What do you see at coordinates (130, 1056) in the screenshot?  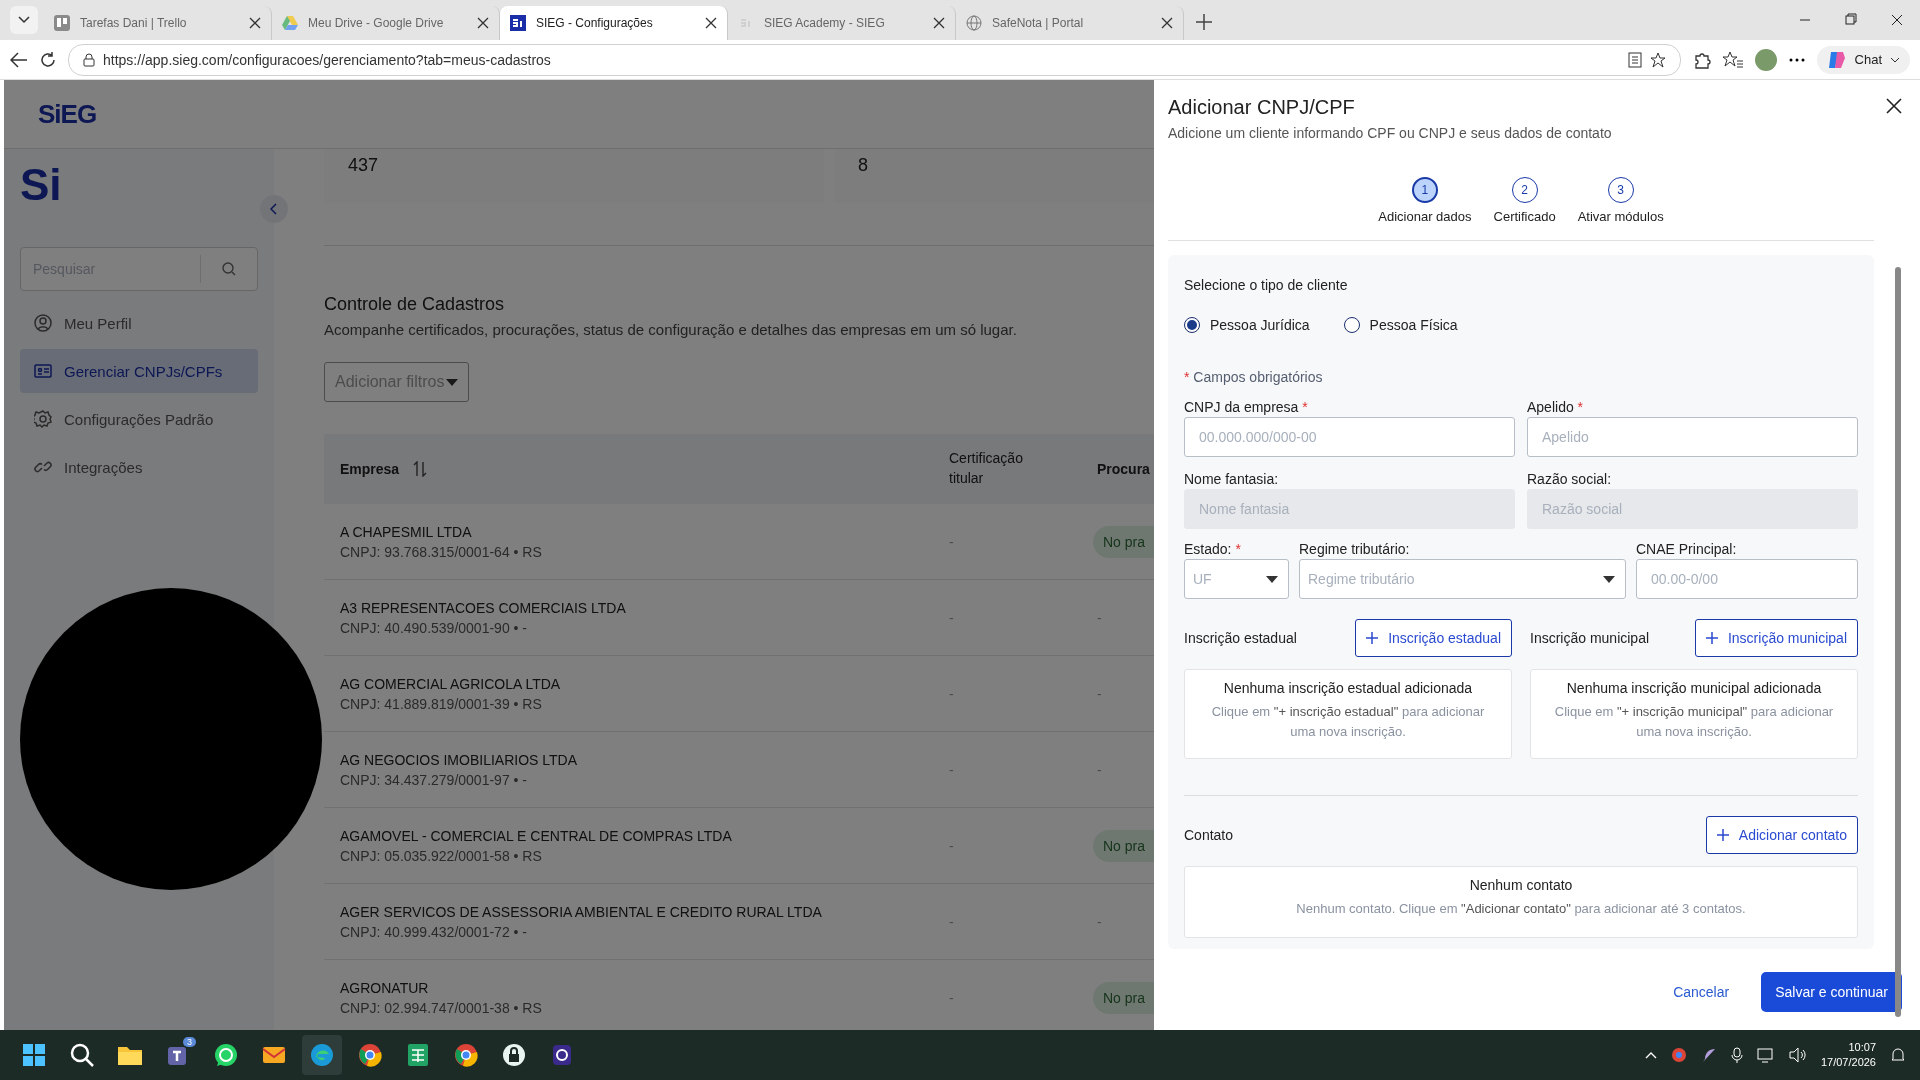 I see `folder-icon` at bounding box center [130, 1056].